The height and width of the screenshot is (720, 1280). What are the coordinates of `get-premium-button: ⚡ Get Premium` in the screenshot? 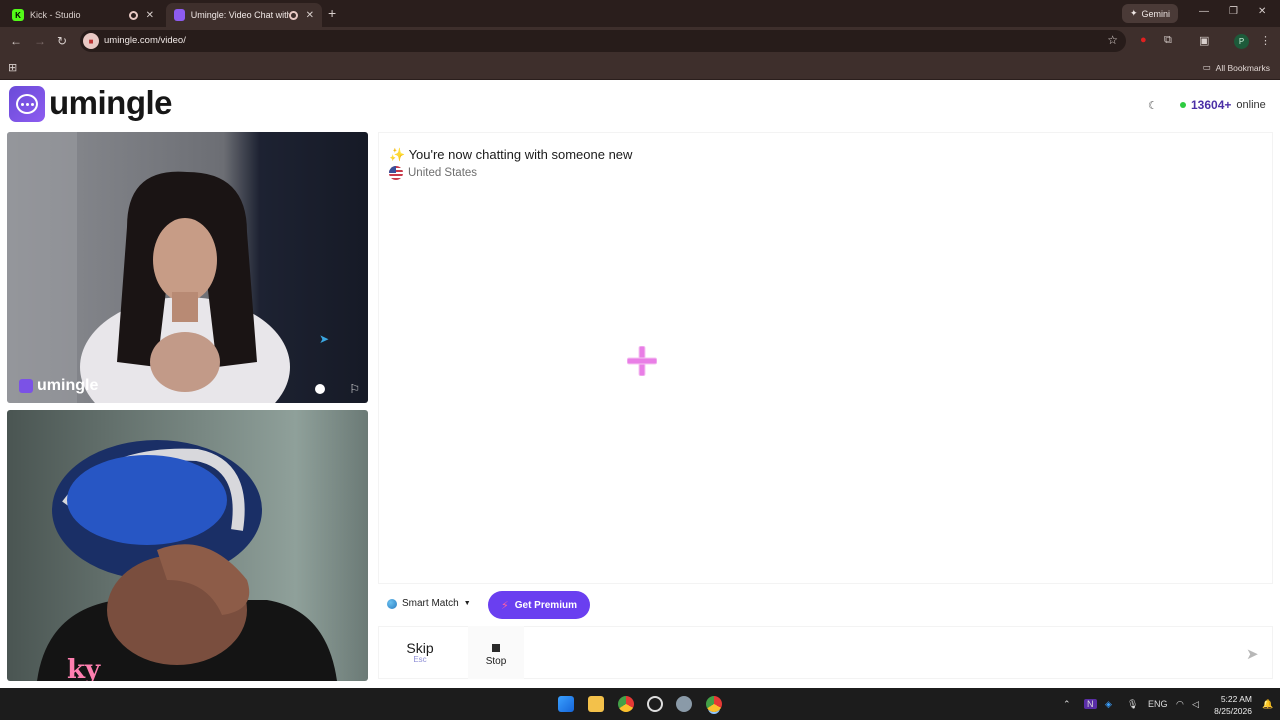 It's located at (539, 605).